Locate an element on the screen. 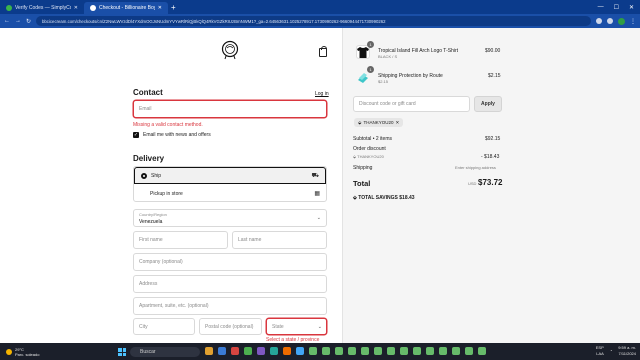  tab-verify-codes: Verify Codes — SimplyCodes ✕ is located at coordinates (42, 8).